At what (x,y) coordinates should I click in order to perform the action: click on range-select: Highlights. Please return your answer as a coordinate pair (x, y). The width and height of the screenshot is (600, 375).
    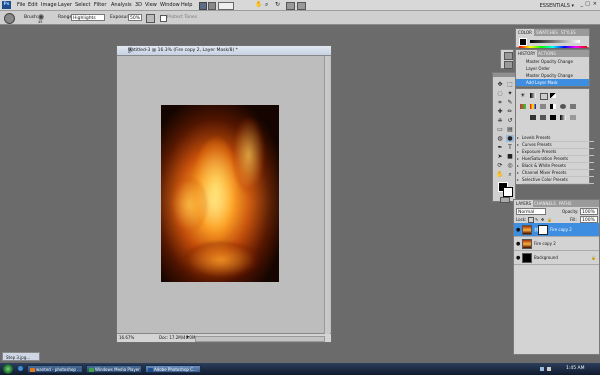
    Looking at the image, I should click on (88, 17).